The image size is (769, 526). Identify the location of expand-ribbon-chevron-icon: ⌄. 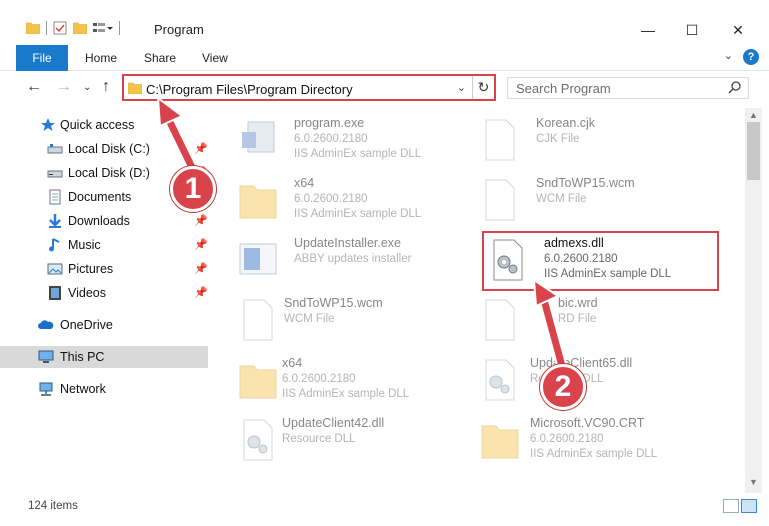
(728, 55).